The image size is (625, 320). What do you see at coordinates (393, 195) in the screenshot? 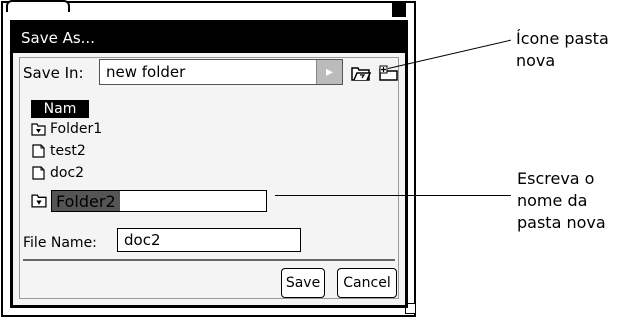
I see `callout-line-rename` at bounding box center [393, 195].